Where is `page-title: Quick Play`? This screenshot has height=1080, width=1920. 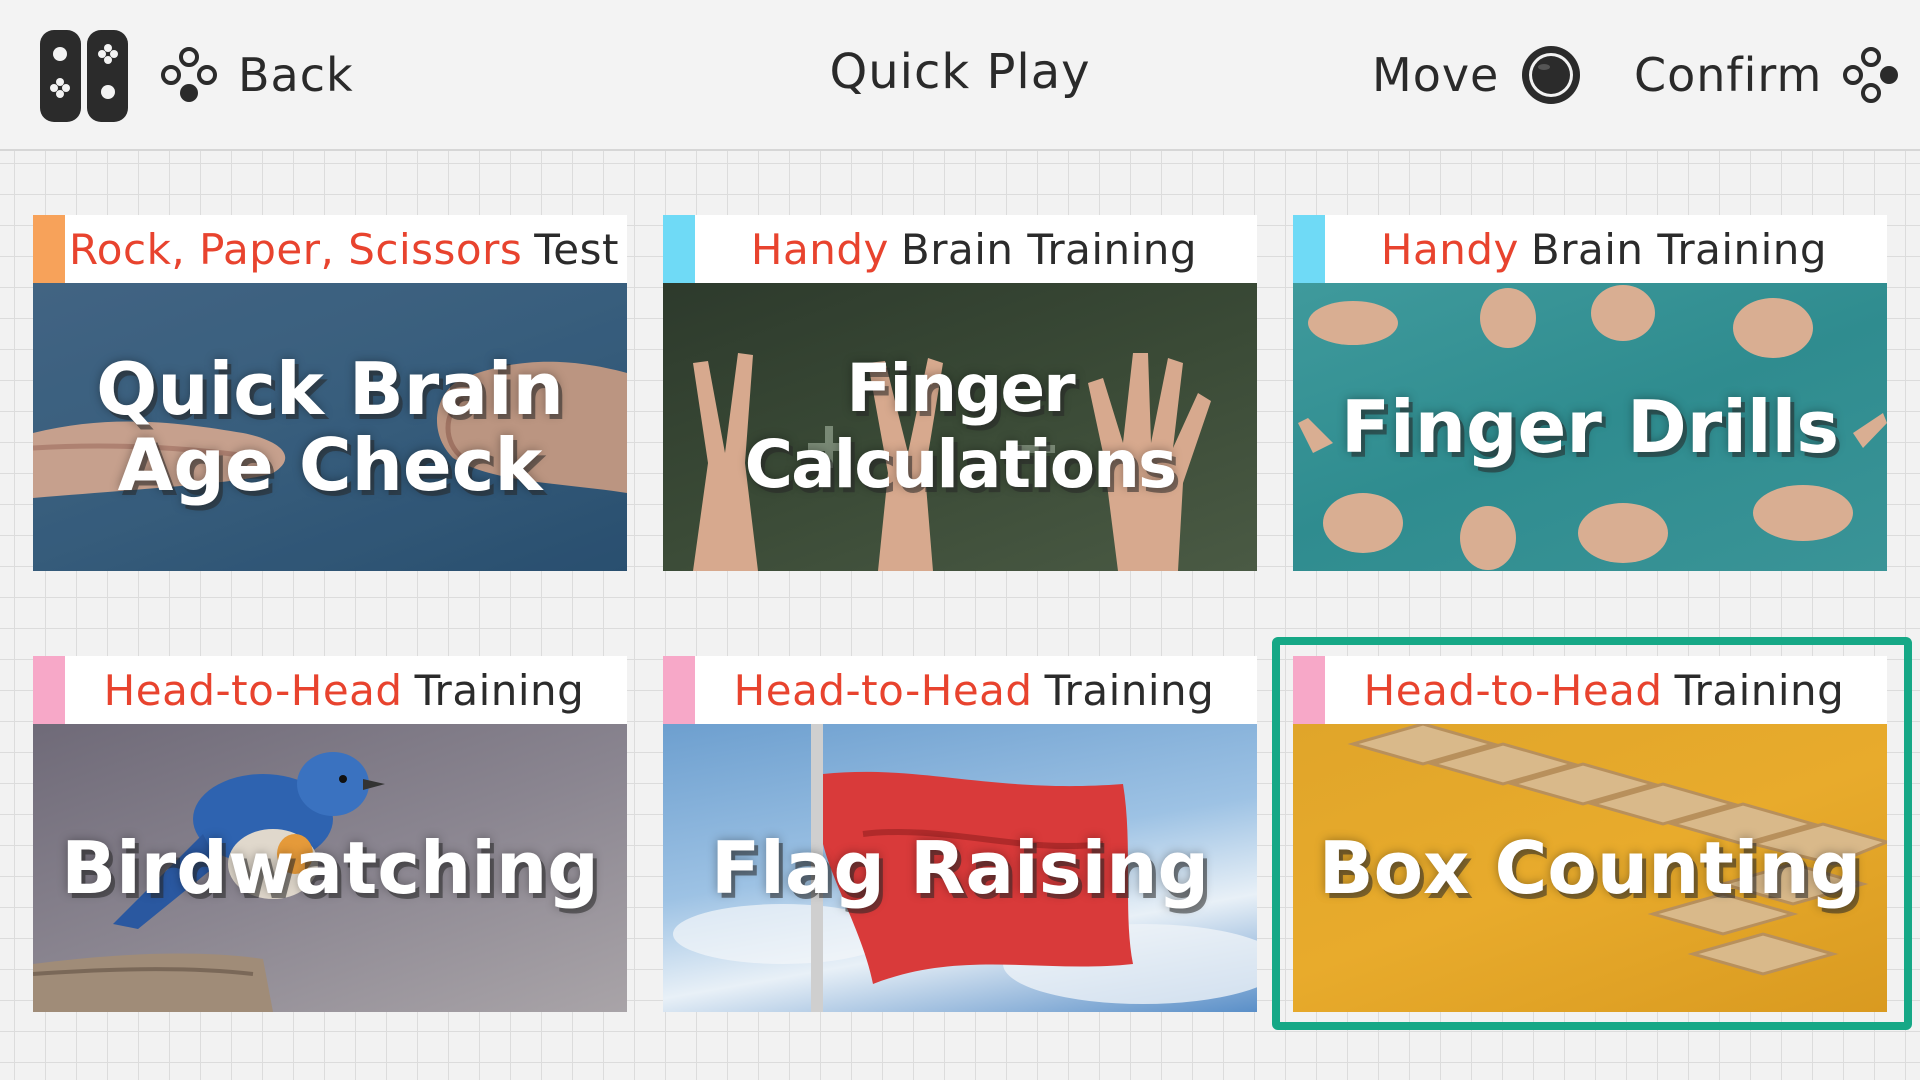 page-title: Quick Play is located at coordinates (960, 72).